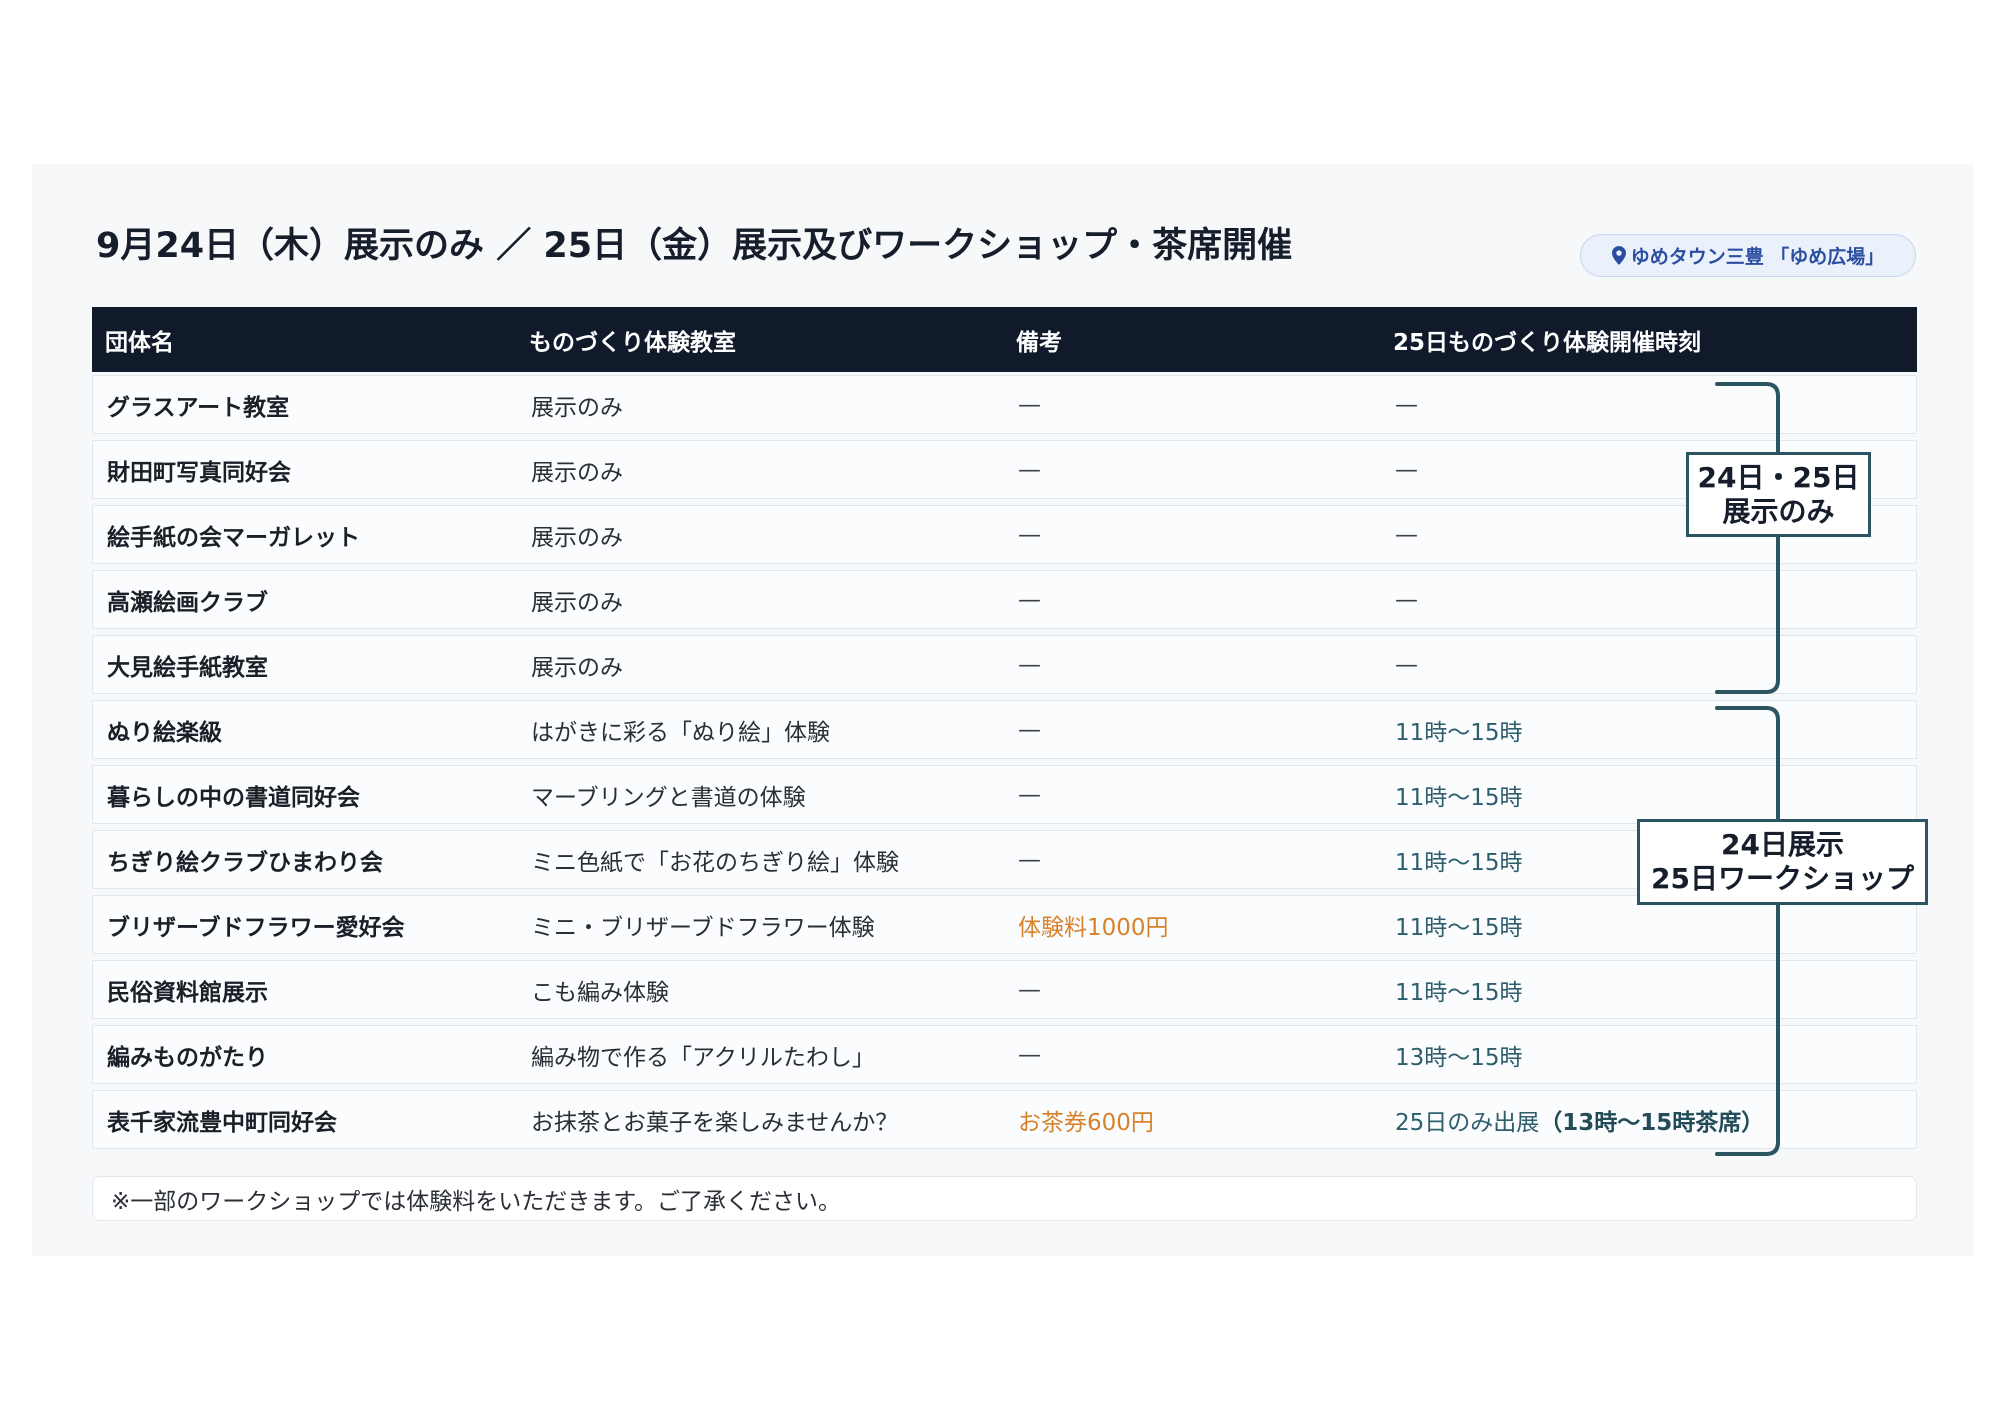 The image size is (2000, 1414). What do you see at coordinates (1782, 878) in the screenshot?
I see `bracket-label-line: 25日ワークショップ` at bounding box center [1782, 878].